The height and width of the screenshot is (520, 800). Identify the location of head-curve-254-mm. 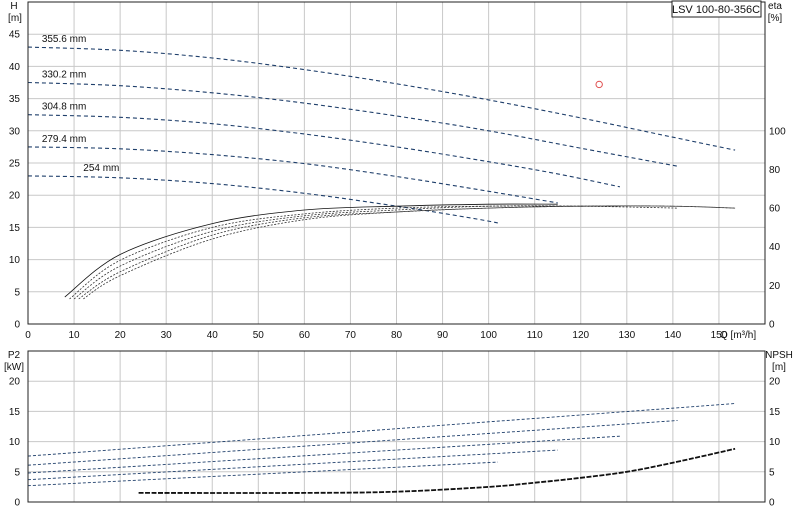
(262, 199).